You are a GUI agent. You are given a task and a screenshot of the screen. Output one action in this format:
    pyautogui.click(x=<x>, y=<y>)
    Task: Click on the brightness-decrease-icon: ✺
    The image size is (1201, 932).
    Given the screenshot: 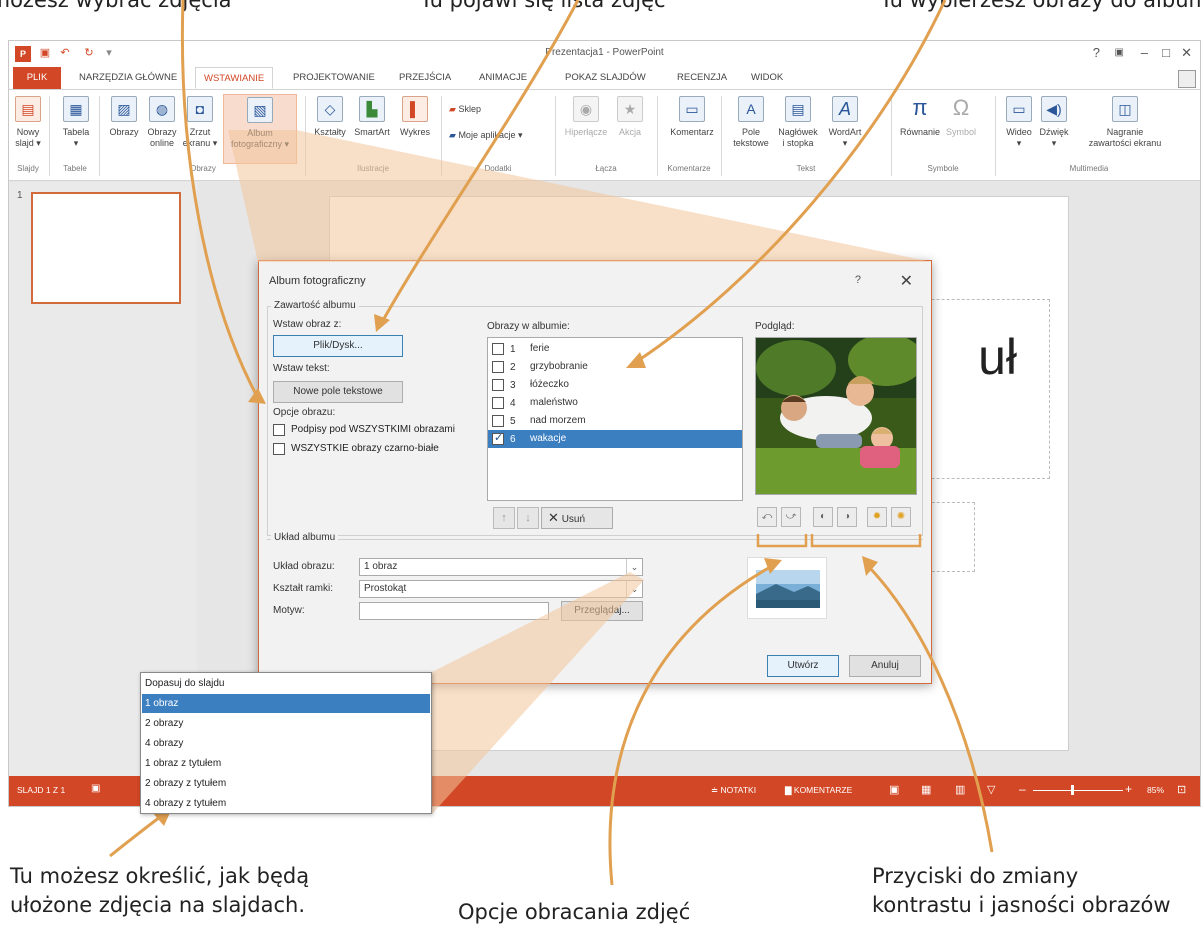 What is the action you would take?
    pyautogui.click(x=901, y=517)
    